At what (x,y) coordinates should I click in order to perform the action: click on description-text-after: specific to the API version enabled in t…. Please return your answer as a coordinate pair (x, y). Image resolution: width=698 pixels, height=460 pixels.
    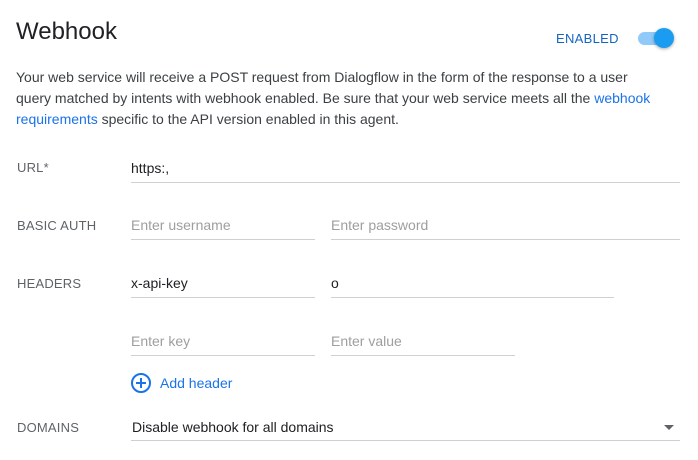
    Looking at the image, I should click on (248, 119).